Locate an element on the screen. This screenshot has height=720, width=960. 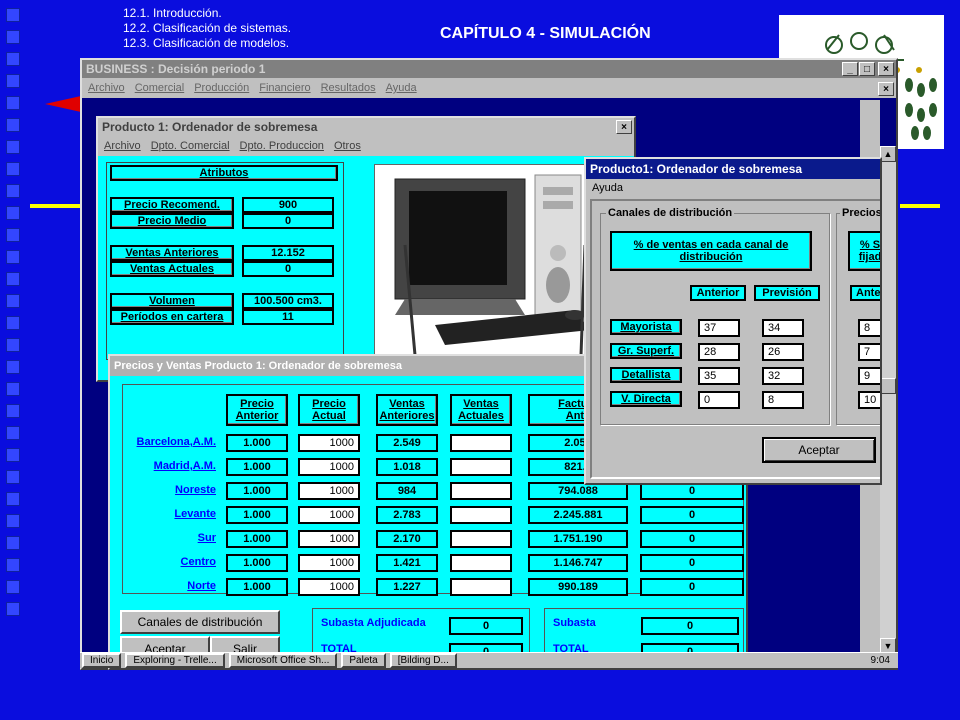
canales-aceptar-button: Aceptar is located at coordinates (819, 450).